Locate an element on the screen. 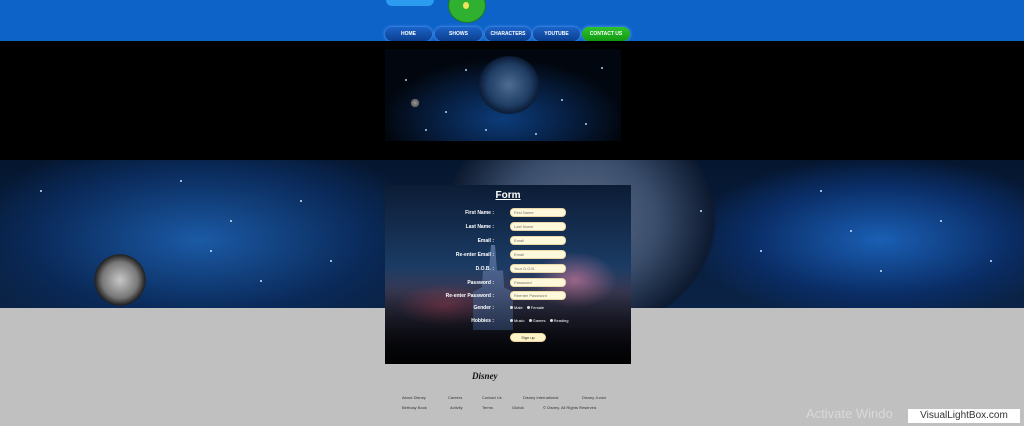  gender-options: Male Female is located at coordinates (528, 308).